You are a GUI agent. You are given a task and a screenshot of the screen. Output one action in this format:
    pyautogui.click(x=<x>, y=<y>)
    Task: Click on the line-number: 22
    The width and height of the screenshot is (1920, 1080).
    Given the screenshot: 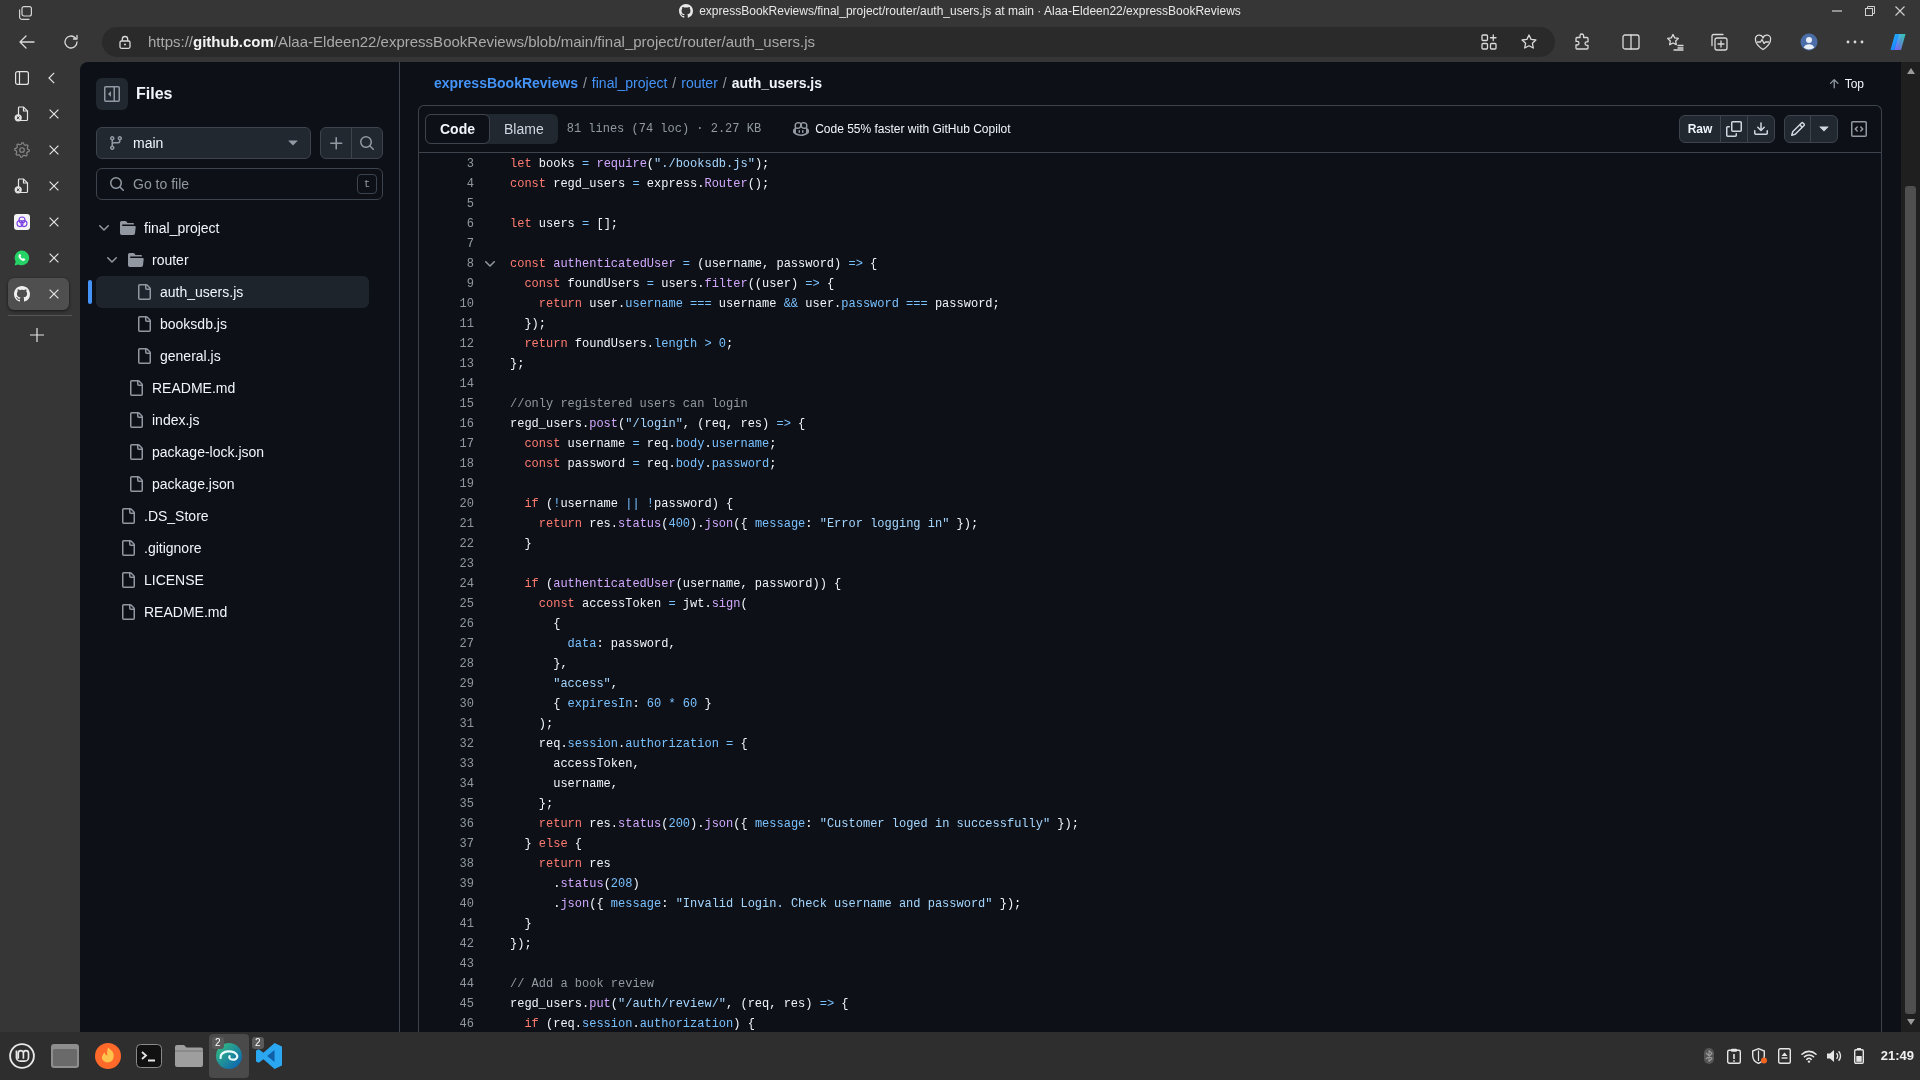 What is the action you would take?
    pyautogui.click(x=466, y=544)
    